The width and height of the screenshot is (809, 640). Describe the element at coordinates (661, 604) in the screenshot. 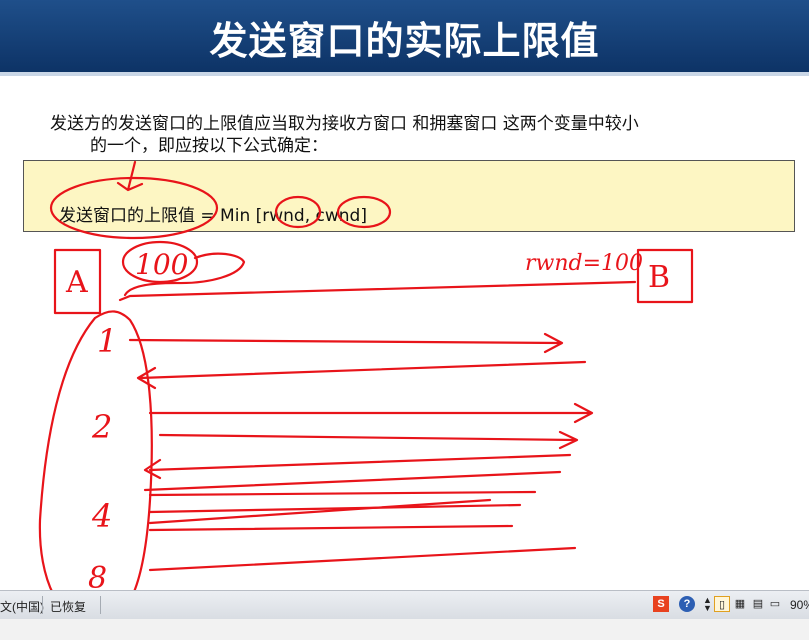

I see `ime-icon: S` at that location.